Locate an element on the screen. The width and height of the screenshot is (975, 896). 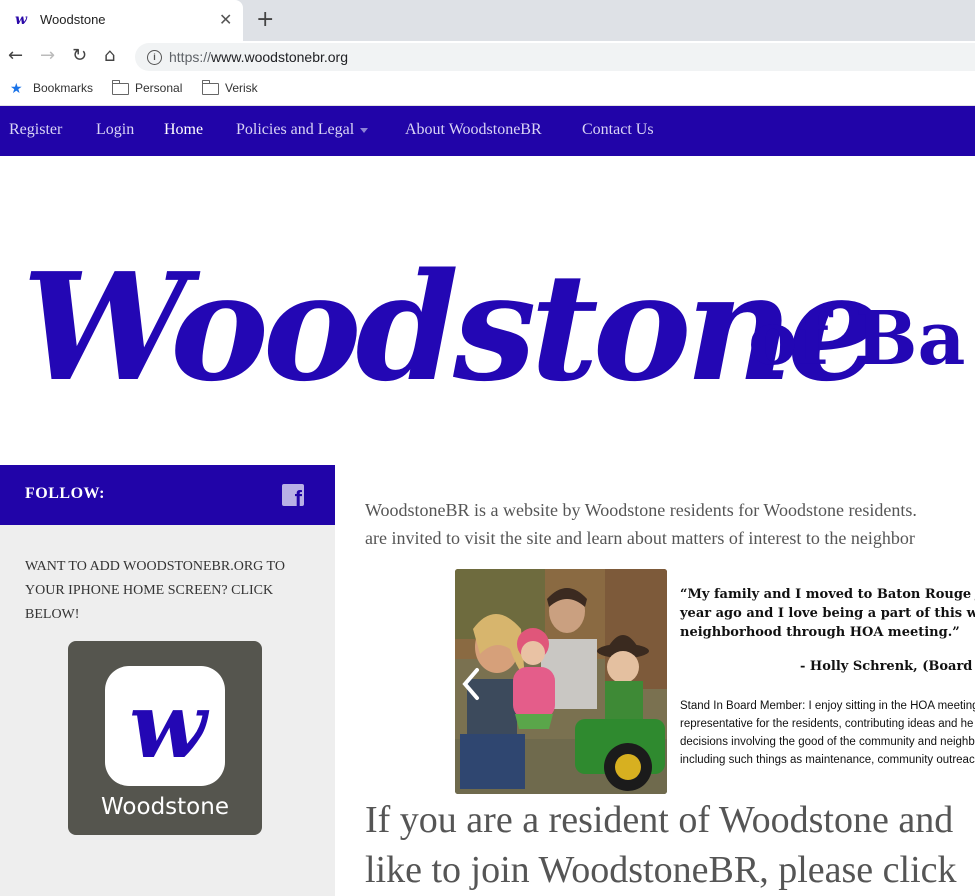
info-icon: i is located at coordinates (154, 57).